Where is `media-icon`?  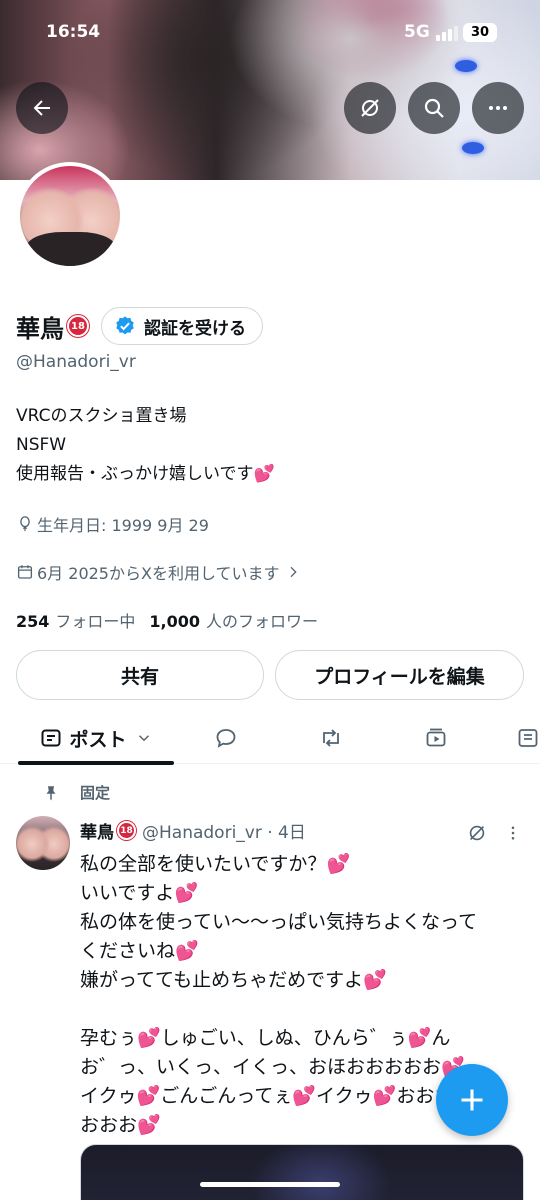
media-icon is located at coordinates (436, 737).